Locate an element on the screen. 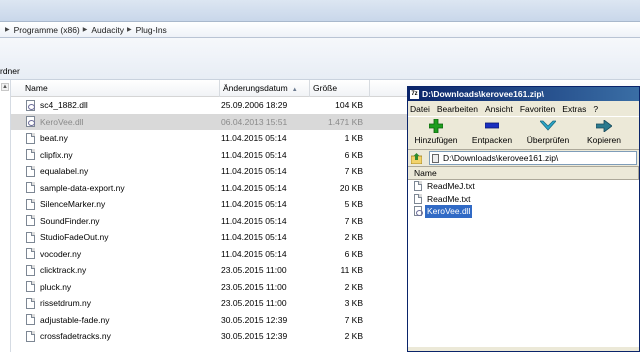 The image size is (640, 352). column-header-size: Größe is located at coordinates (340, 88).